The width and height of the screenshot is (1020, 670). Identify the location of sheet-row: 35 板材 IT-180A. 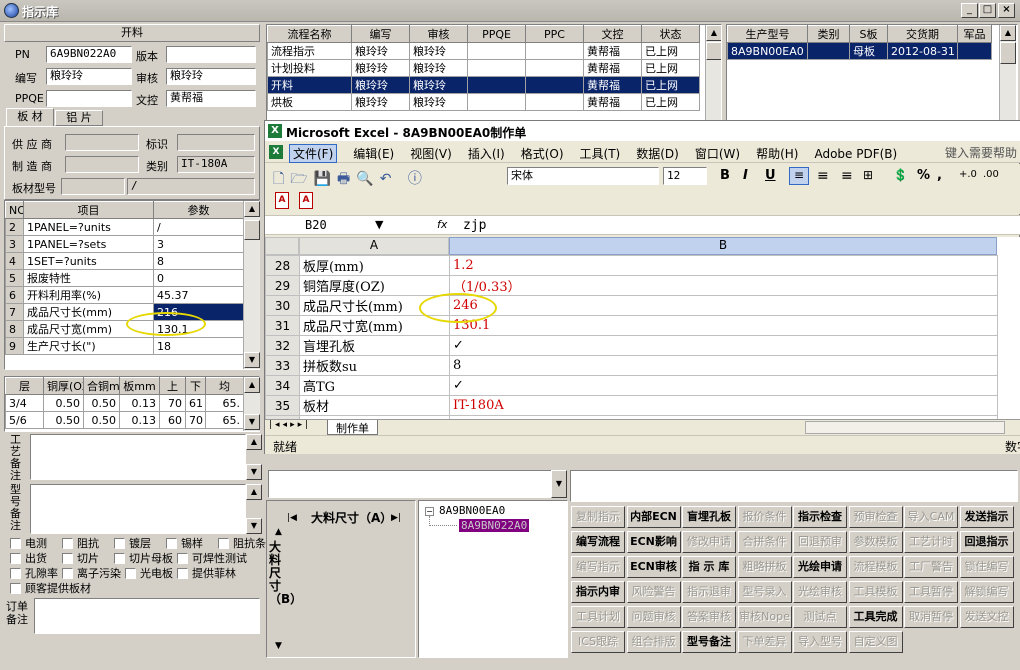
(631, 405).